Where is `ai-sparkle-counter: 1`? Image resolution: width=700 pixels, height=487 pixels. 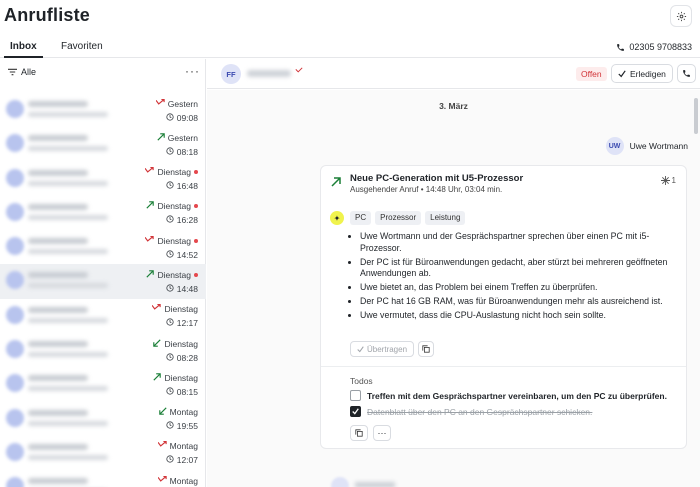 ai-sparkle-counter: 1 is located at coordinates (668, 180).